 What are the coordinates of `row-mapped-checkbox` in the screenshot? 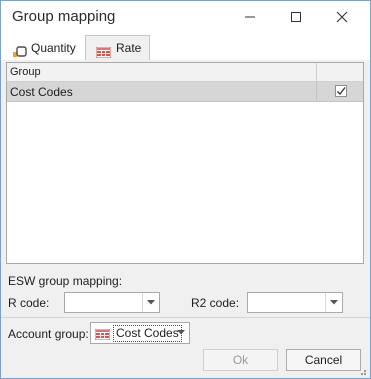 It's located at (341, 91).